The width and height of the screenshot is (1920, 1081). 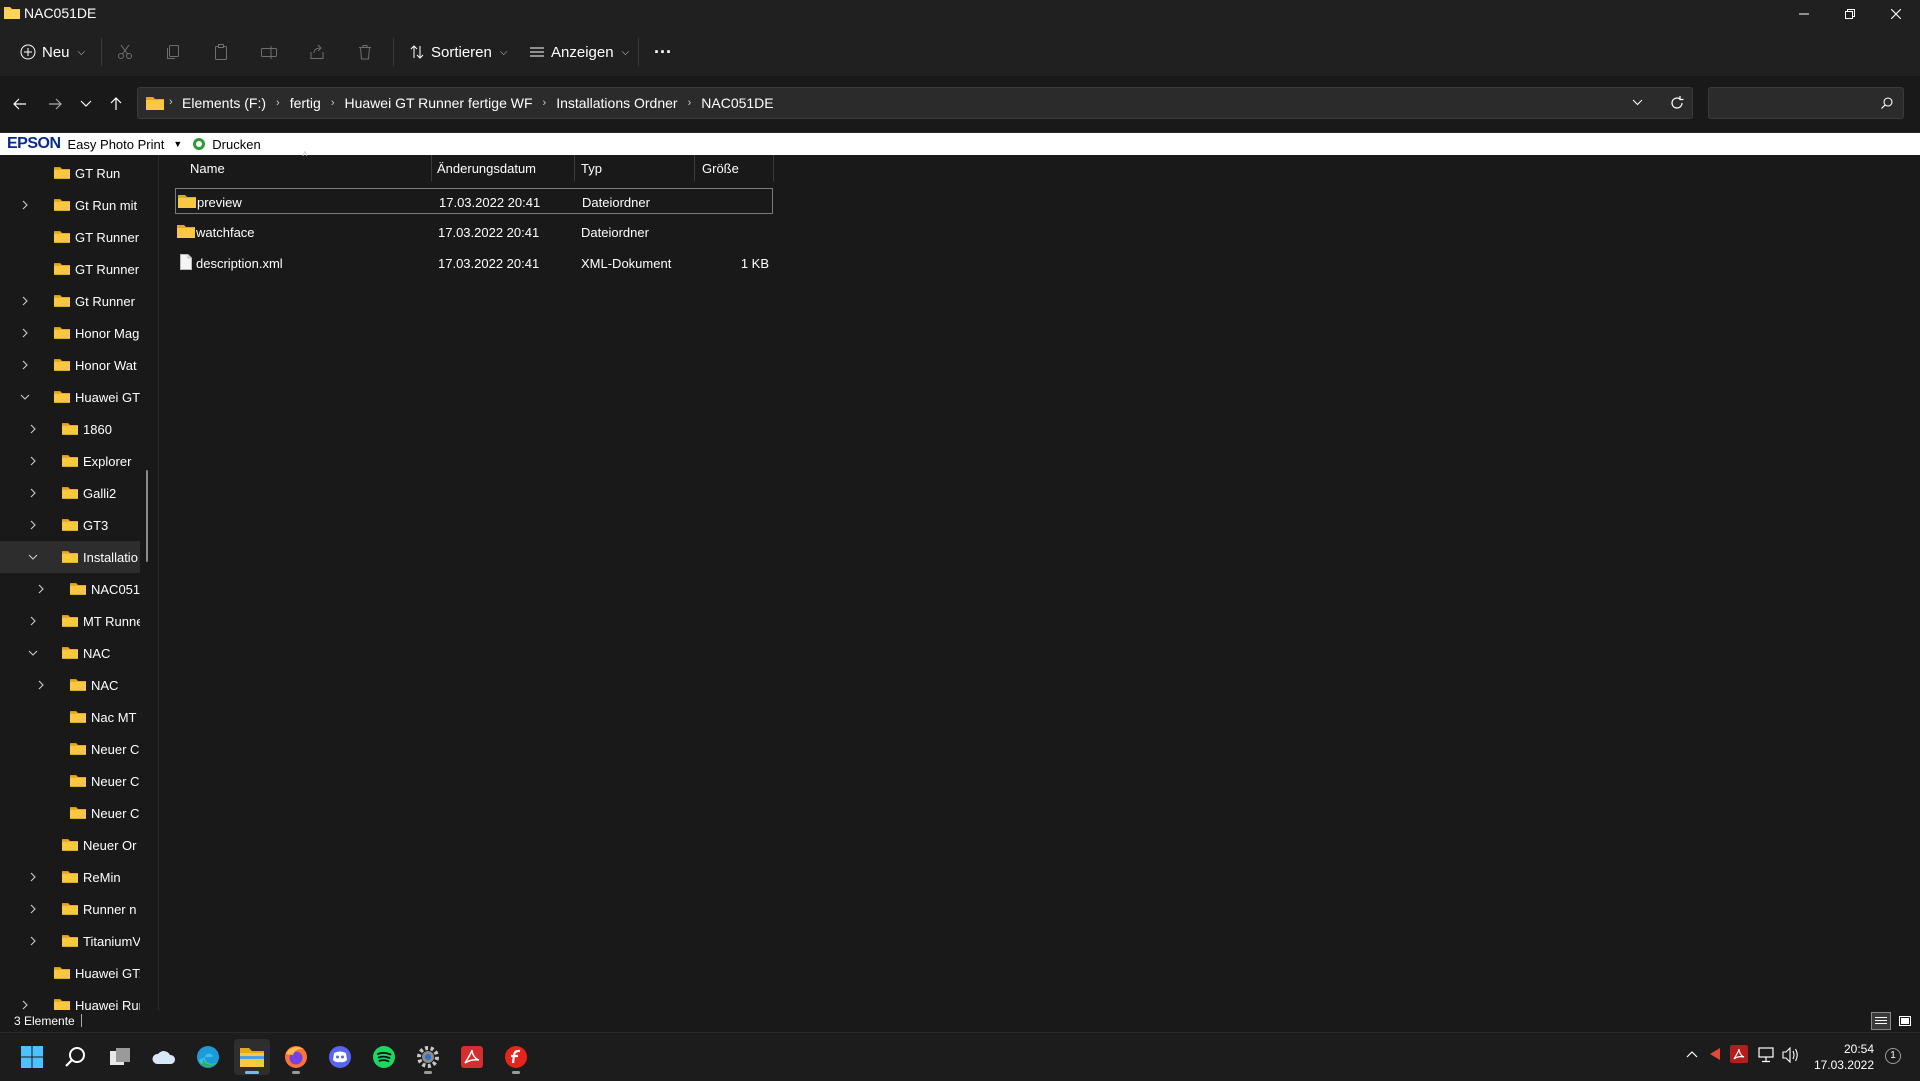 What do you see at coordinates (591, 168) in the screenshot?
I see `column-header-type: Typ` at bounding box center [591, 168].